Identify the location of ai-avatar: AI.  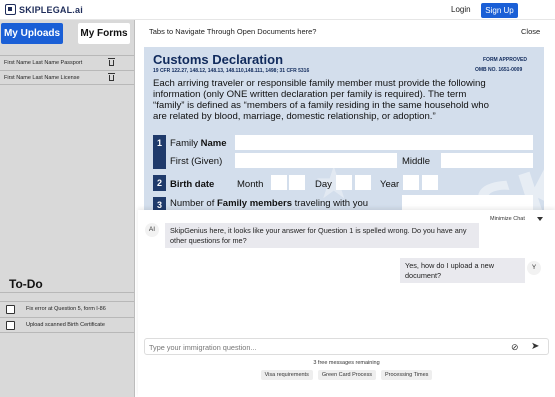
(152, 230).